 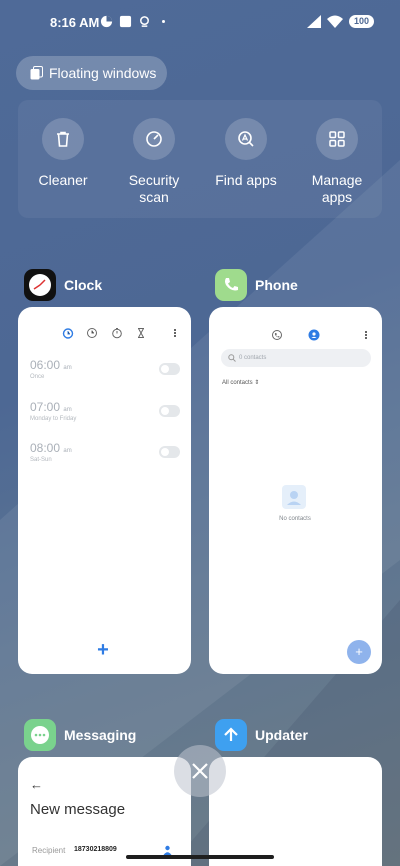 What do you see at coordinates (246, 180) in the screenshot?
I see `find-apps-label: Find apps` at bounding box center [246, 180].